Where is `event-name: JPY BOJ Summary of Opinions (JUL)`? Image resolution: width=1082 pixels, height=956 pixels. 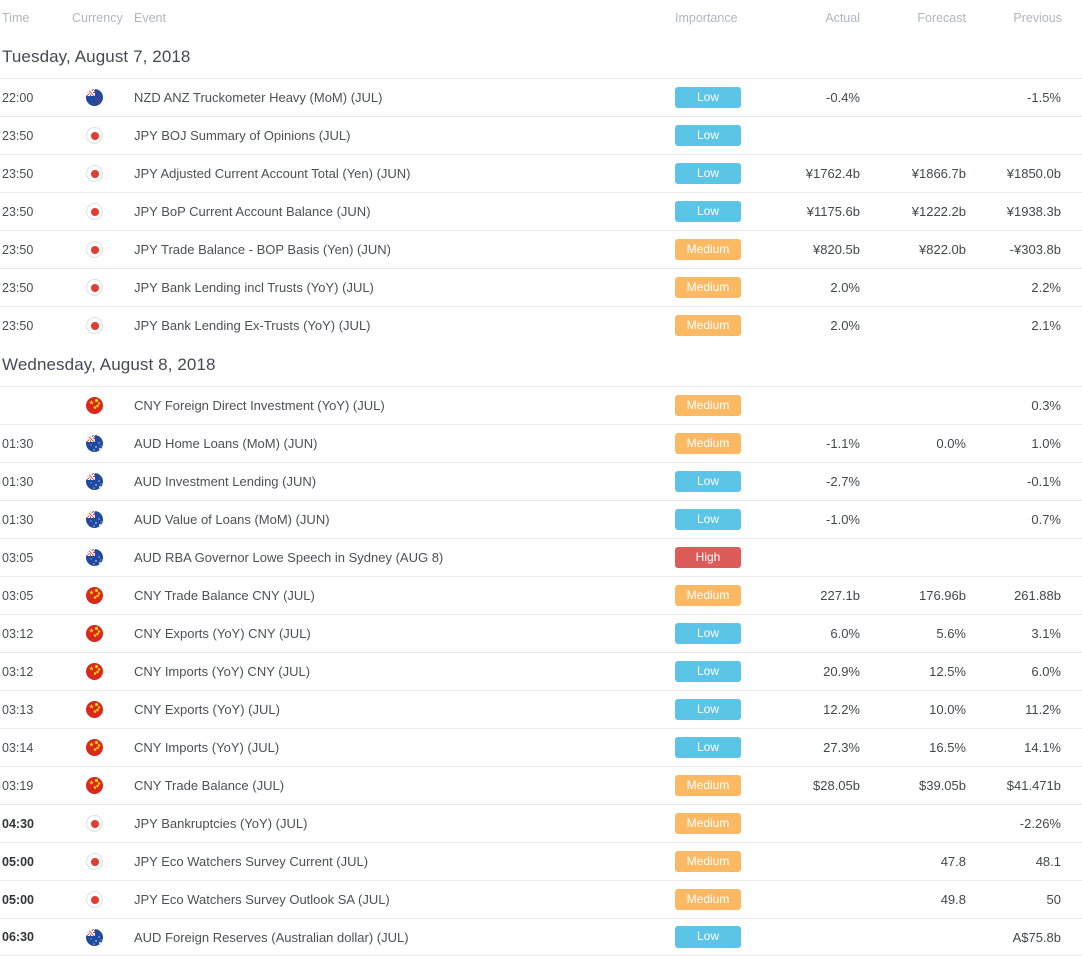 event-name: JPY BOJ Summary of Opinions (JUL) is located at coordinates (380, 135).